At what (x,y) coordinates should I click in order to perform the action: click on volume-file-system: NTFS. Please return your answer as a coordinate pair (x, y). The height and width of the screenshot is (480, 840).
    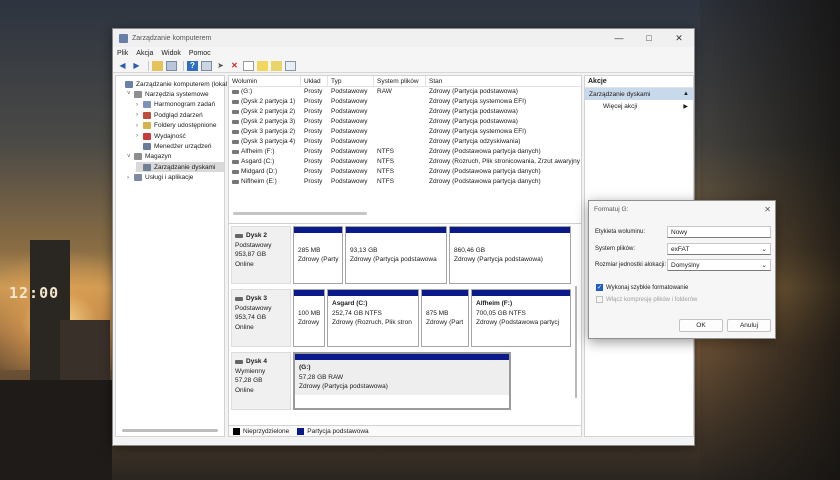
    Looking at the image, I should click on (385, 181).